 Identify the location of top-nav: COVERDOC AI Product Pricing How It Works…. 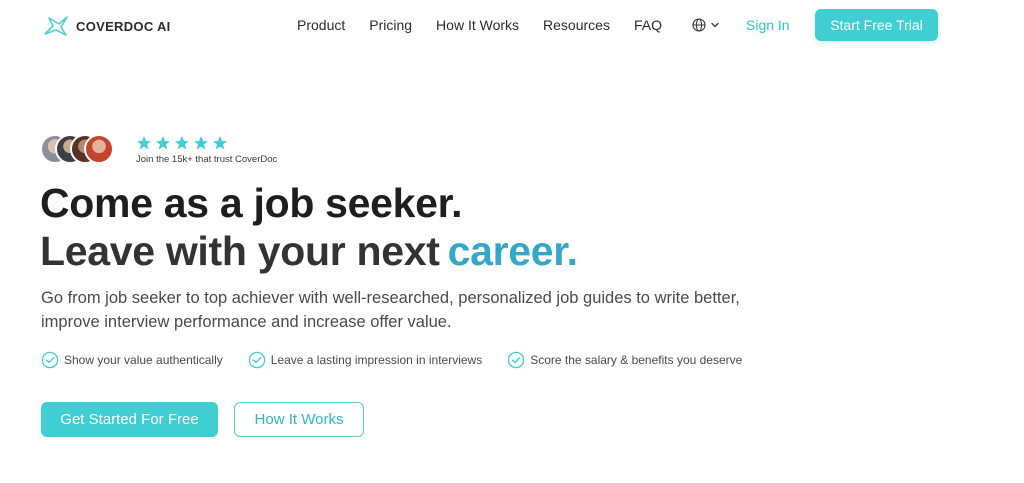
(512, 25).